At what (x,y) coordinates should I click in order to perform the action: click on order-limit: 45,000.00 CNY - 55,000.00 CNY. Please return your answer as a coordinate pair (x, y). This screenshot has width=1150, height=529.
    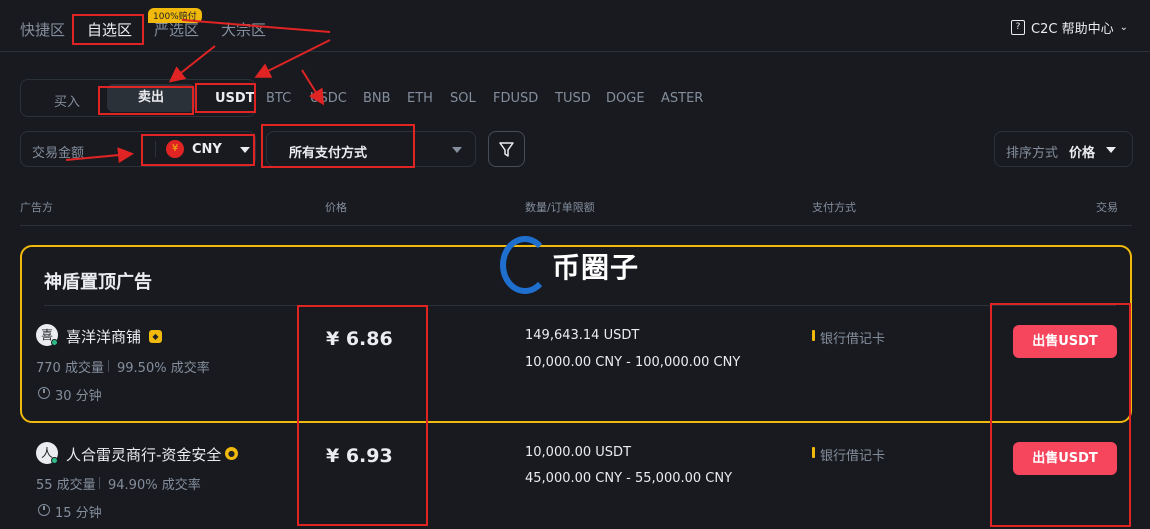
    Looking at the image, I should click on (629, 478).